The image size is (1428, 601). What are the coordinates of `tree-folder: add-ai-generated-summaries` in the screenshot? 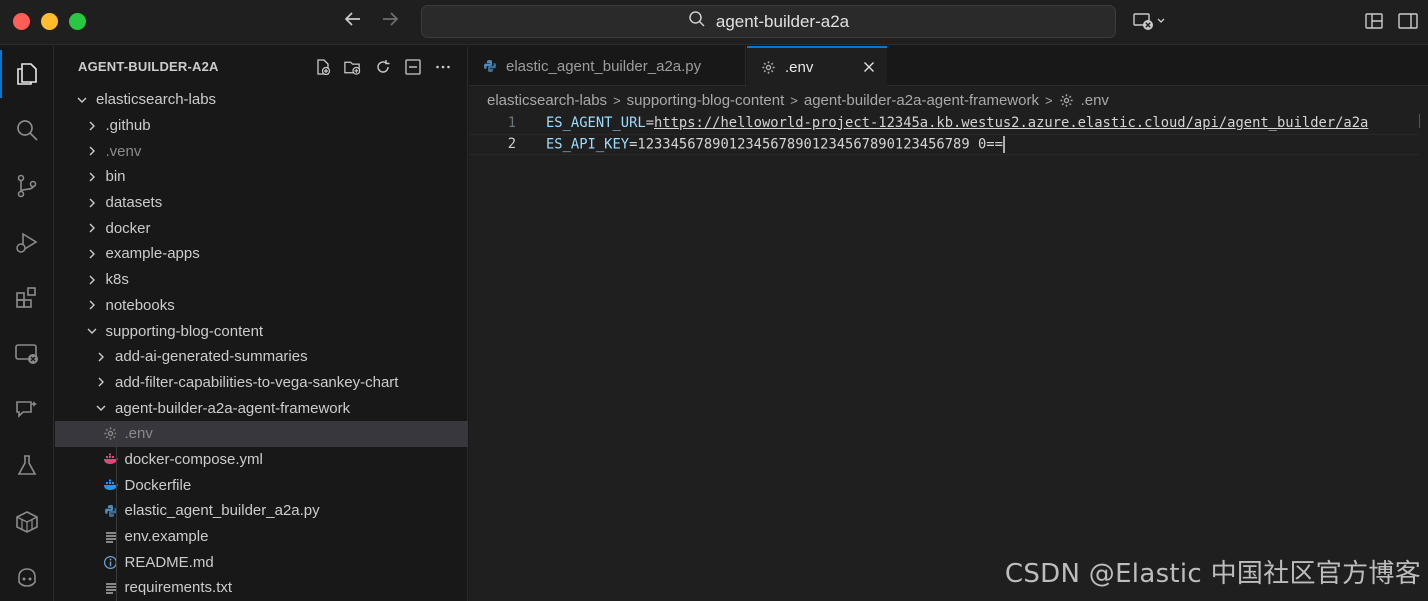 It's located at (261, 357).